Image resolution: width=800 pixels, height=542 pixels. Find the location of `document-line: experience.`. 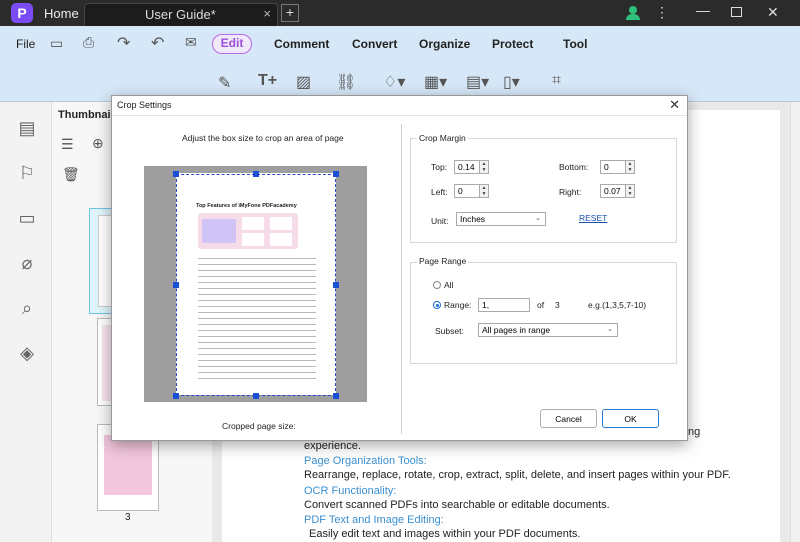

document-line: experience. is located at coordinates (332, 446).